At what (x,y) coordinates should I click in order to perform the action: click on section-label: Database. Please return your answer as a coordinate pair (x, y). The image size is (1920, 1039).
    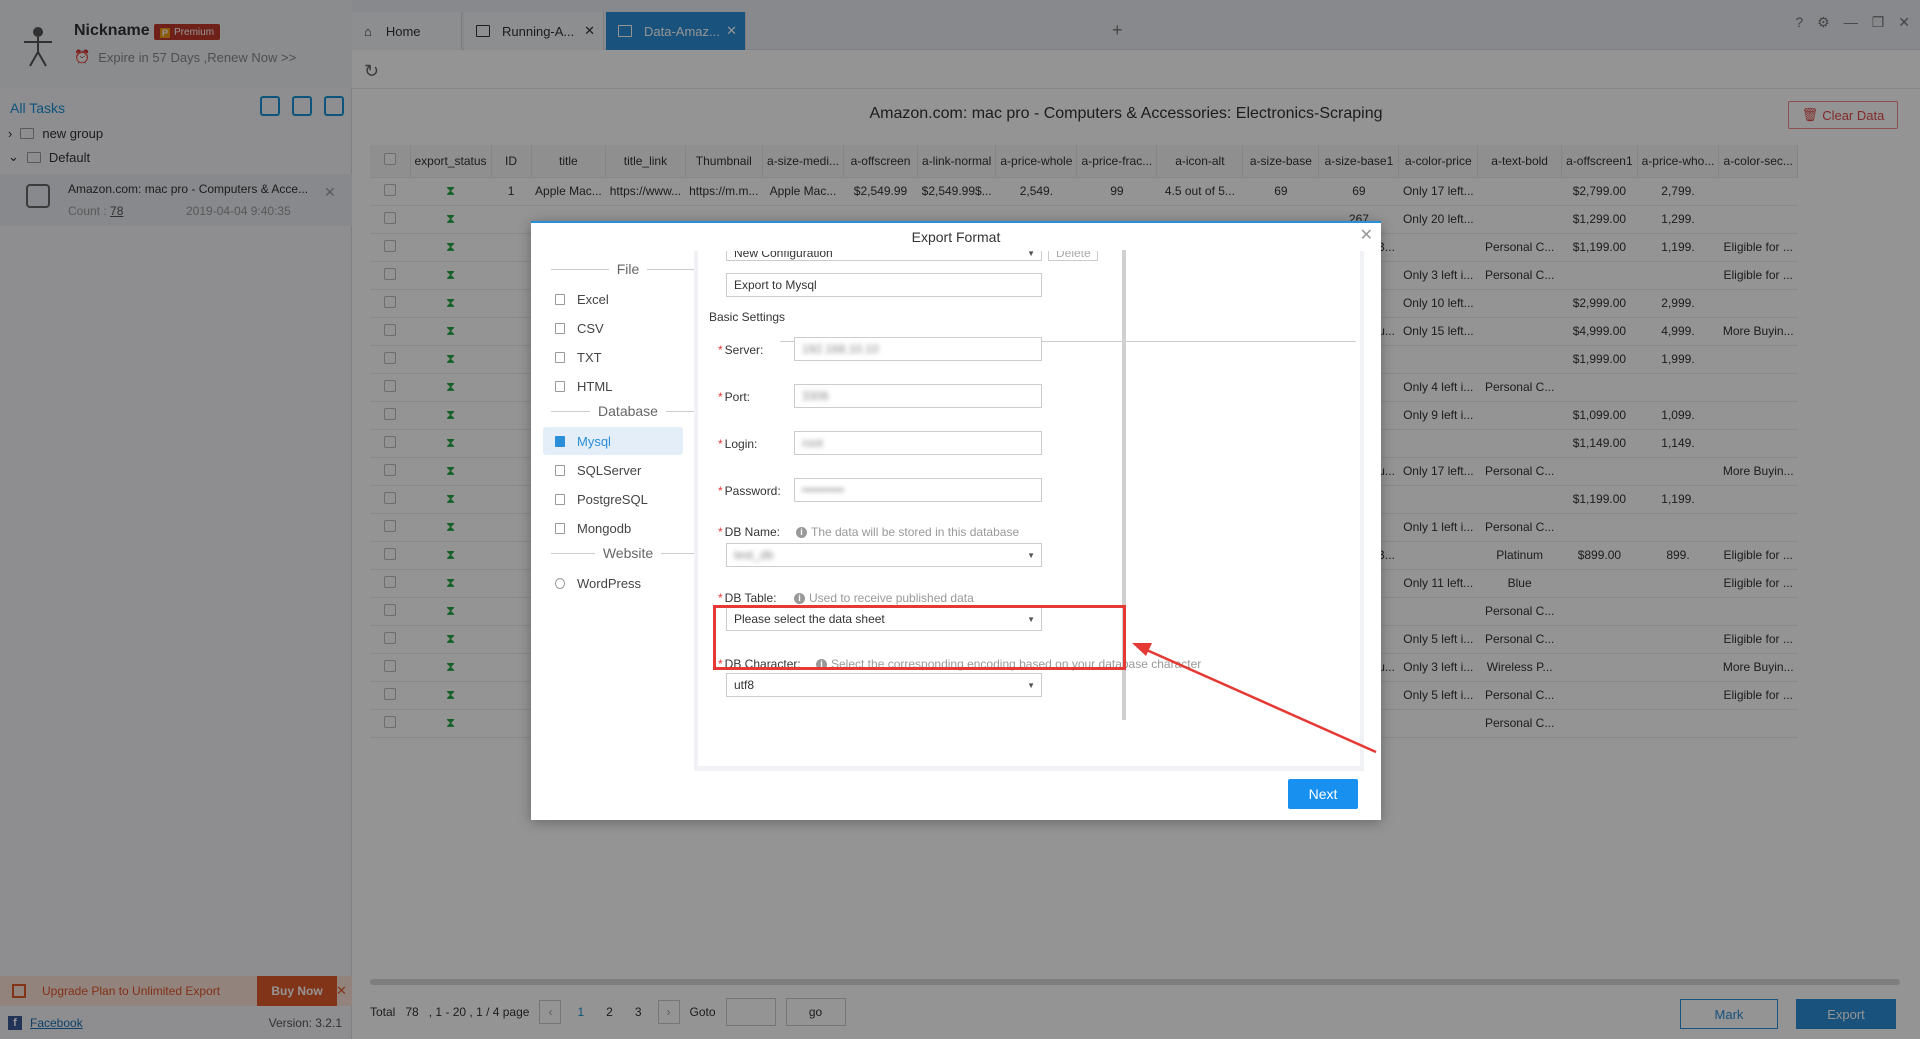
    Looking at the image, I should click on (628, 411).